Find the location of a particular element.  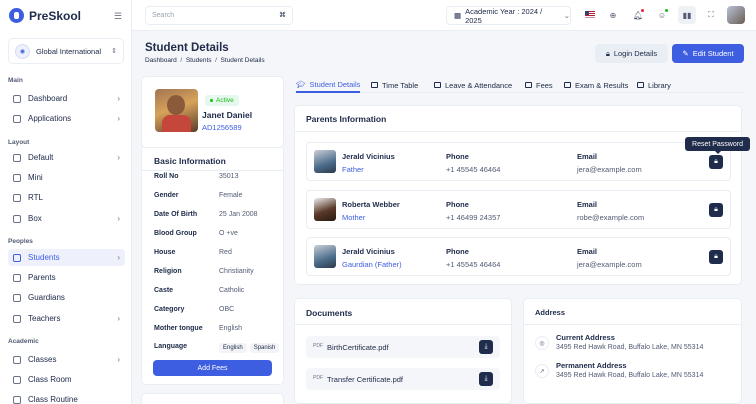

info-value: 25 Jan 2008 is located at coordinates (238, 214).